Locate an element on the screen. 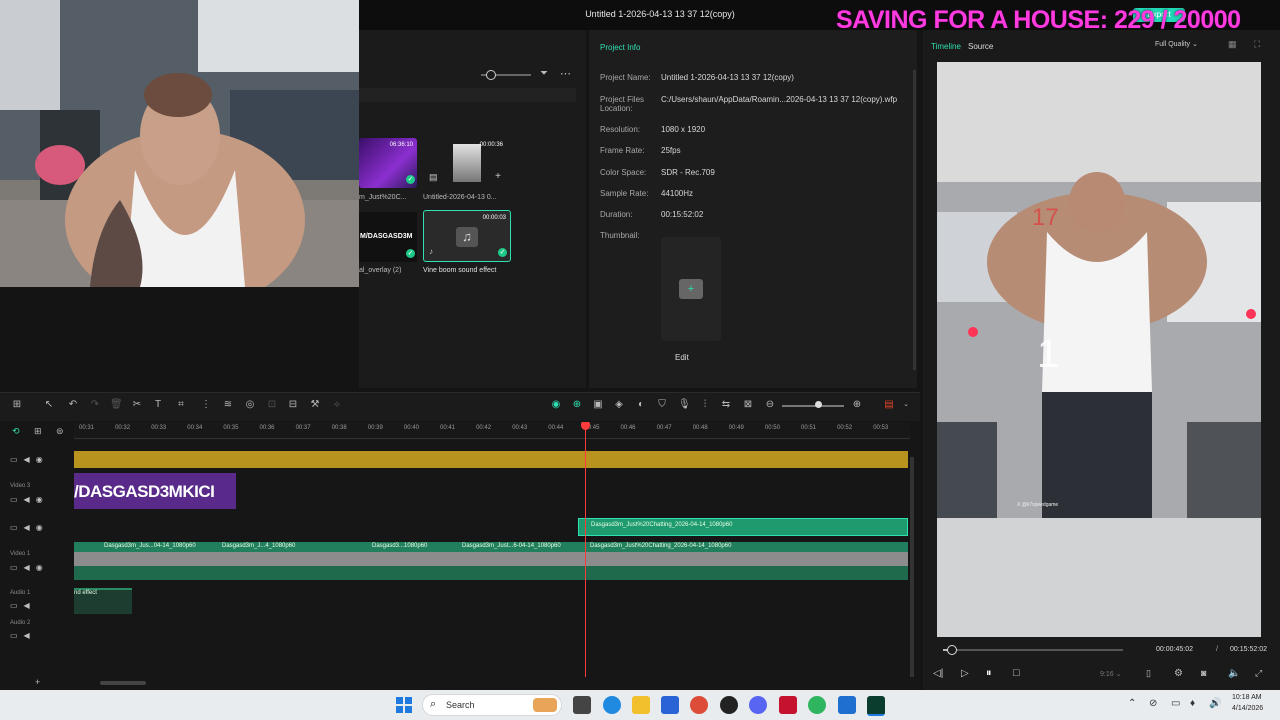 Image resolution: width=1280 pixels, height=720 pixels. fullscreen-icon: ⛶ is located at coordinates (1257, 44).